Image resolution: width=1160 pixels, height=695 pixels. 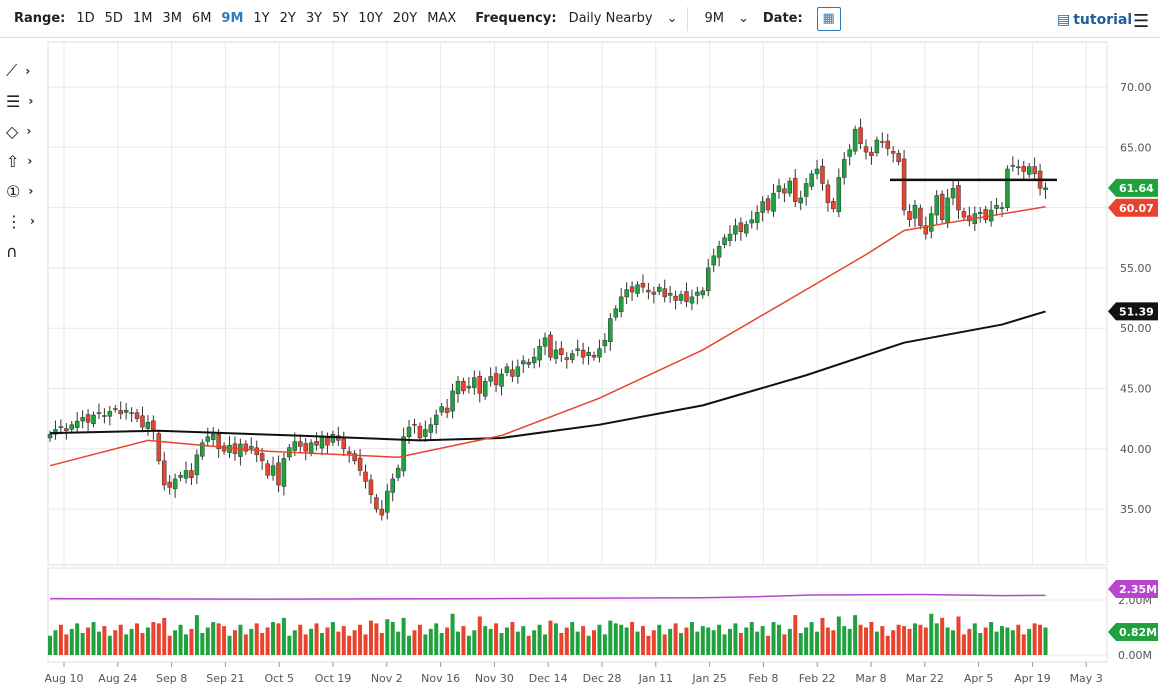 What do you see at coordinates (441, 18) in the screenshot?
I see `range-max: MAX` at bounding box center [441, 18].